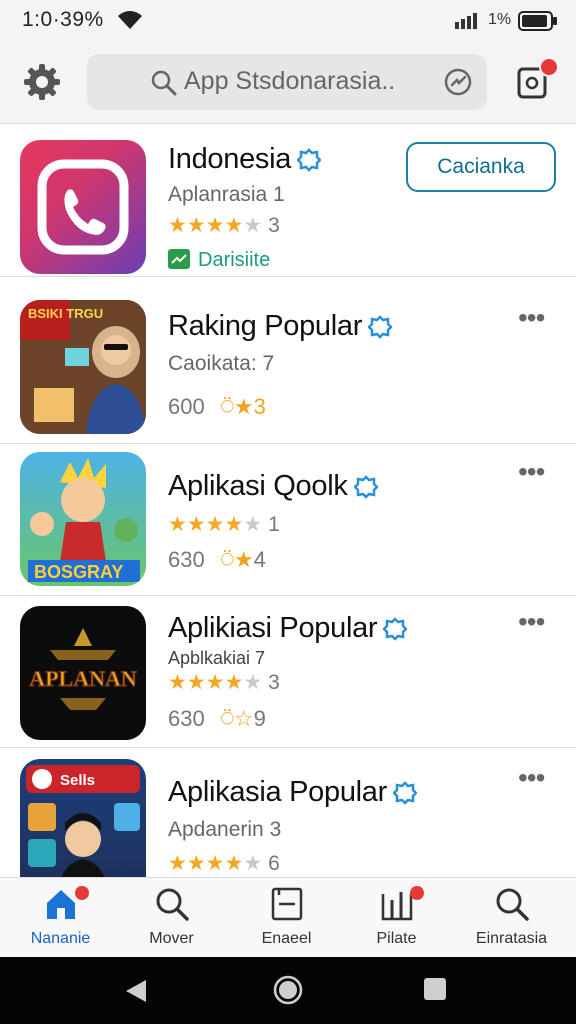 Image resolution: width=576 pixels, height=1024 pixels. I want to click on nav-item-enaeel: Enaeel, so click(286, 918).